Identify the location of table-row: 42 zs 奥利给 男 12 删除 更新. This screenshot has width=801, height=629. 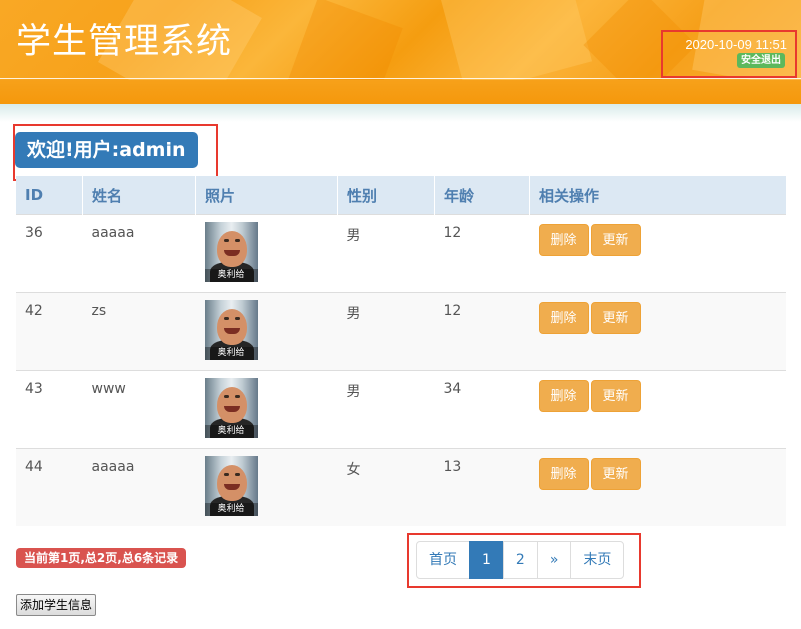
(401, 331).